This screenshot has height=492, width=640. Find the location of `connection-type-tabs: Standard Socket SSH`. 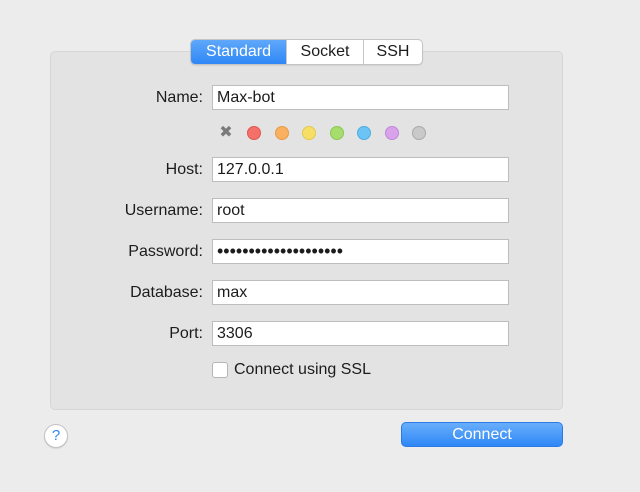

connection-type-tabs: Standard Socket SSH is located at coordinates (306, 52).